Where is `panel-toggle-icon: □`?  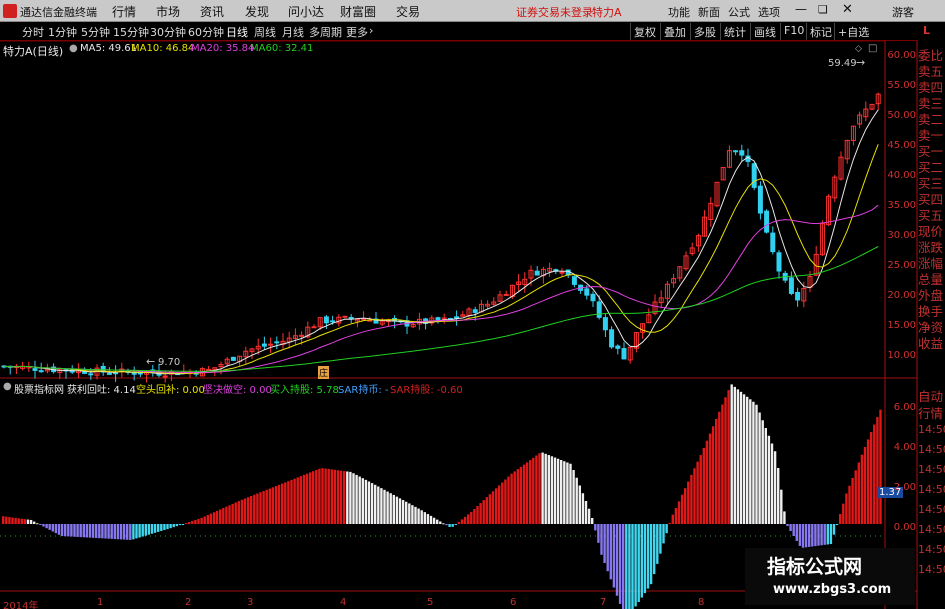 panel-toggle-icon: □ is located at coordinates (872, 48).